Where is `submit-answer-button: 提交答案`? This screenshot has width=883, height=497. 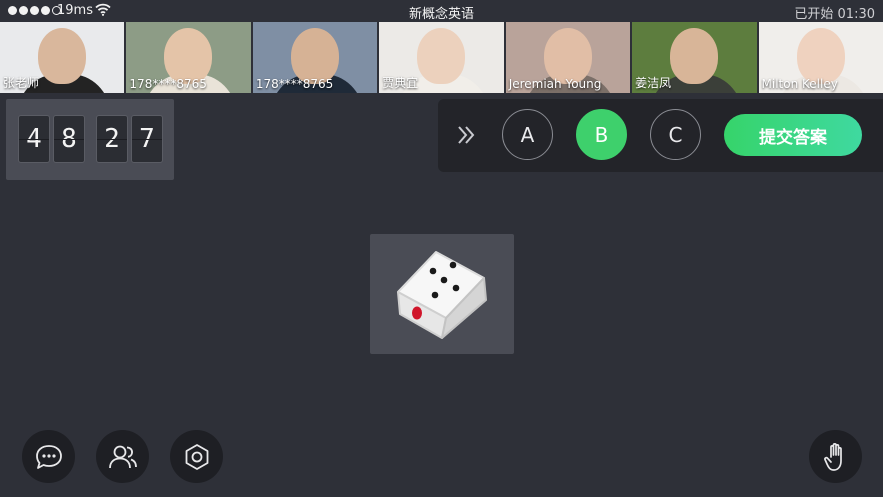
submit-answer-button: 提交答案 is located at coordinates (793, 135).